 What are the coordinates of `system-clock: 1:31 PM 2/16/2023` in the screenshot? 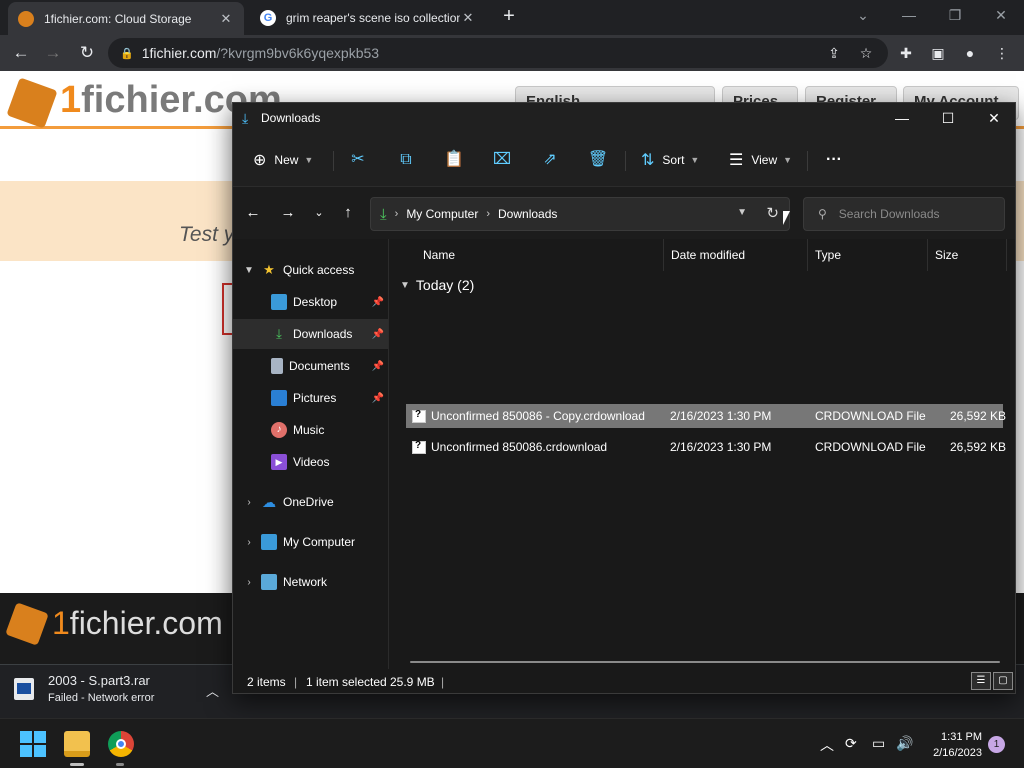 It's located at (953, 745).